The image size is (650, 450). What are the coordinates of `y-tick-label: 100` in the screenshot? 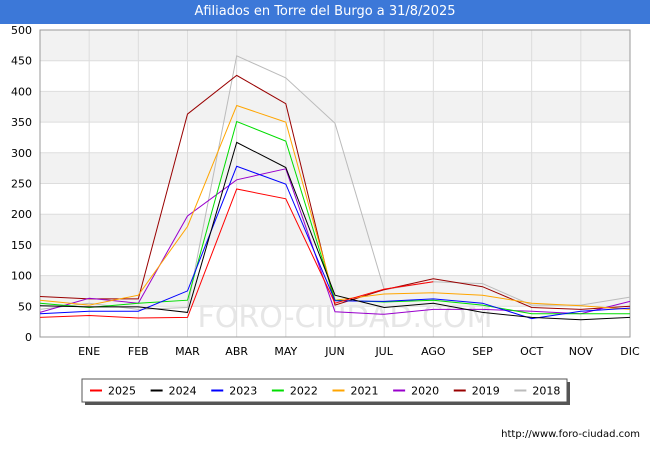 It's located at (21, 276).